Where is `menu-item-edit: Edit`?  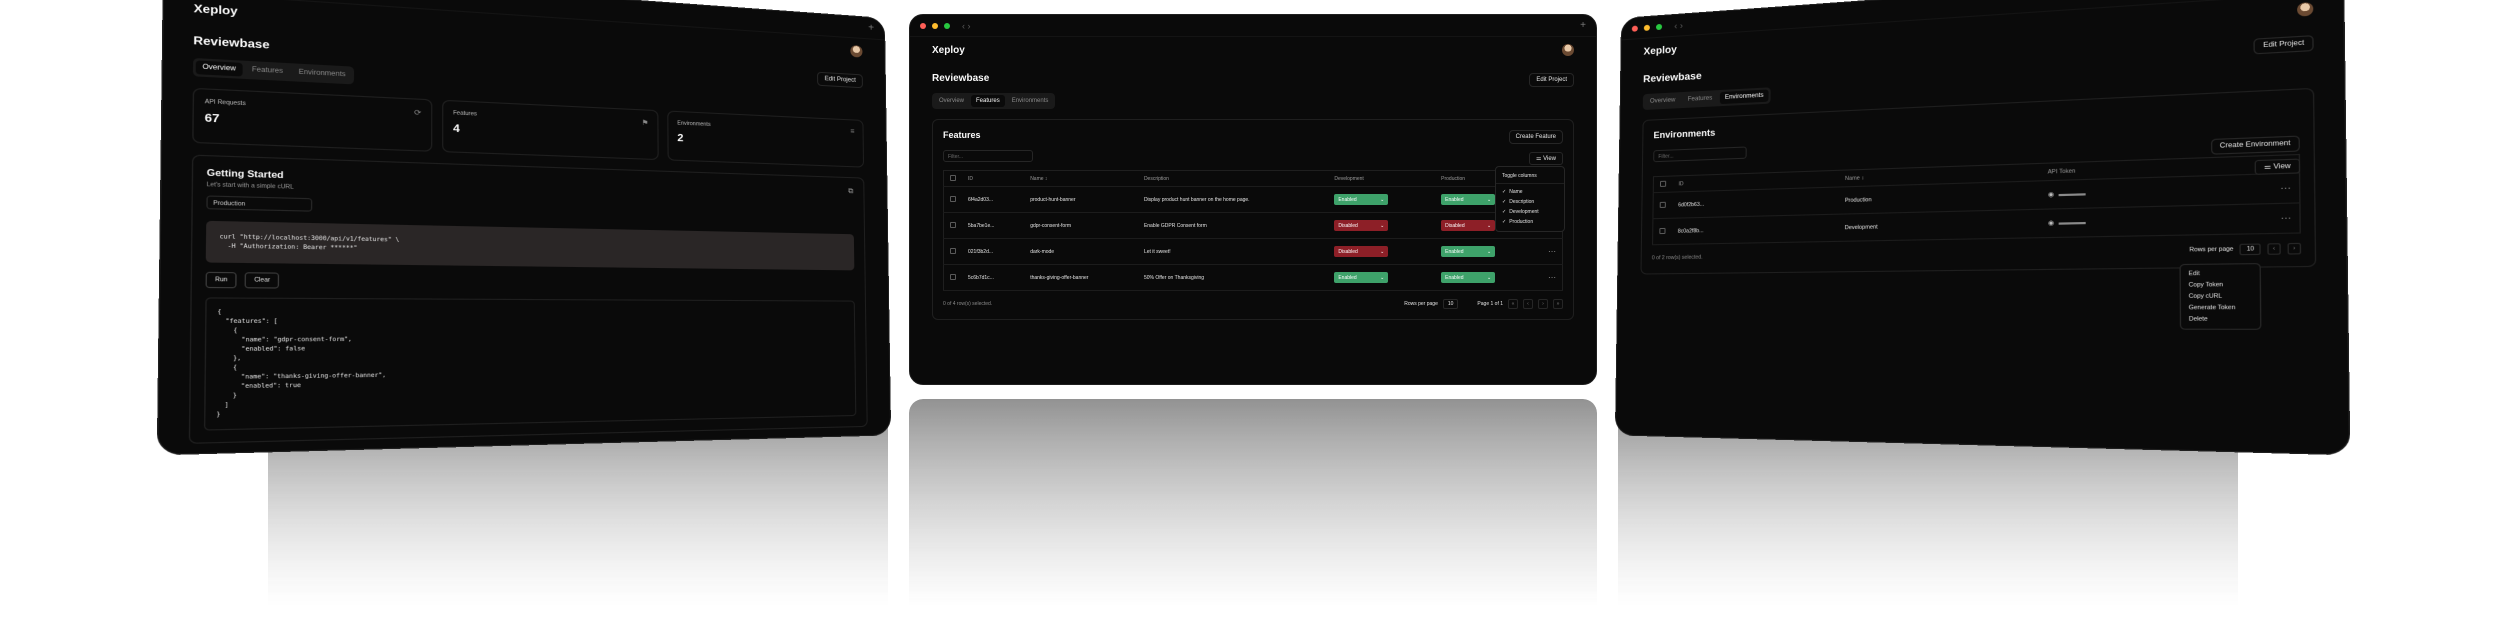 menu-item-edit: Edit is located at coordinates (2220, 274).